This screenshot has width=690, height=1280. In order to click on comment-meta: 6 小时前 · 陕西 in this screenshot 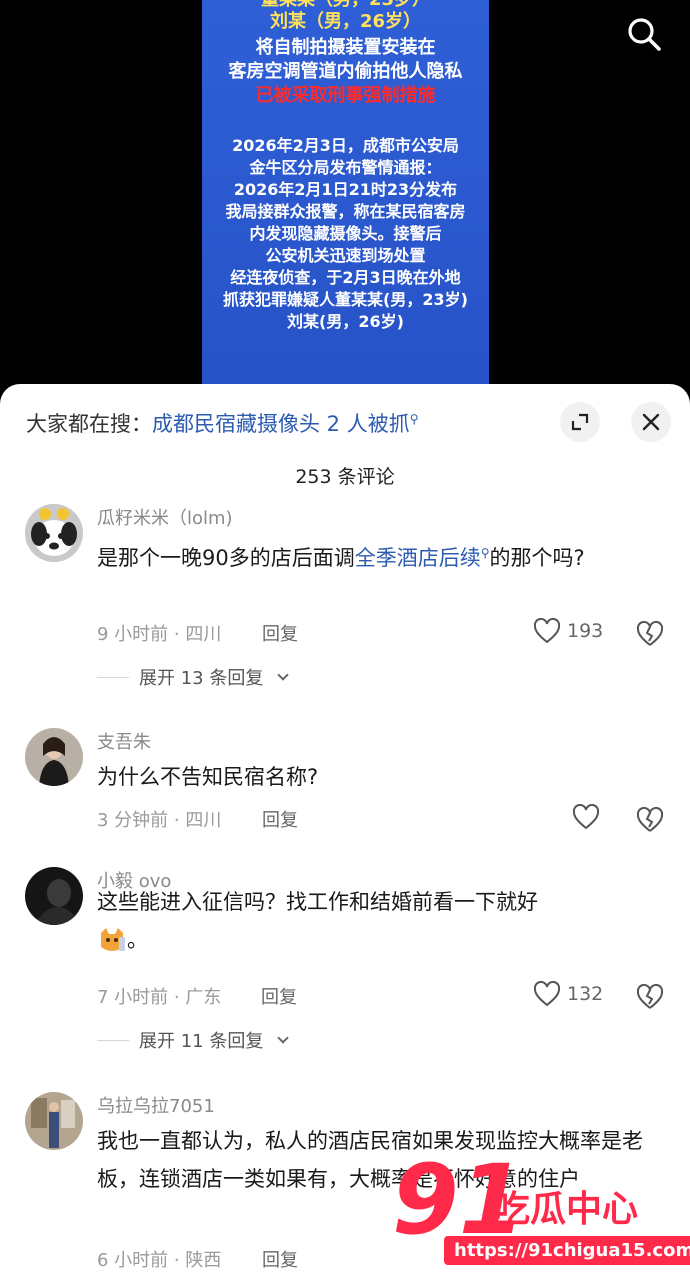, I will do `click(159, 1260)`.